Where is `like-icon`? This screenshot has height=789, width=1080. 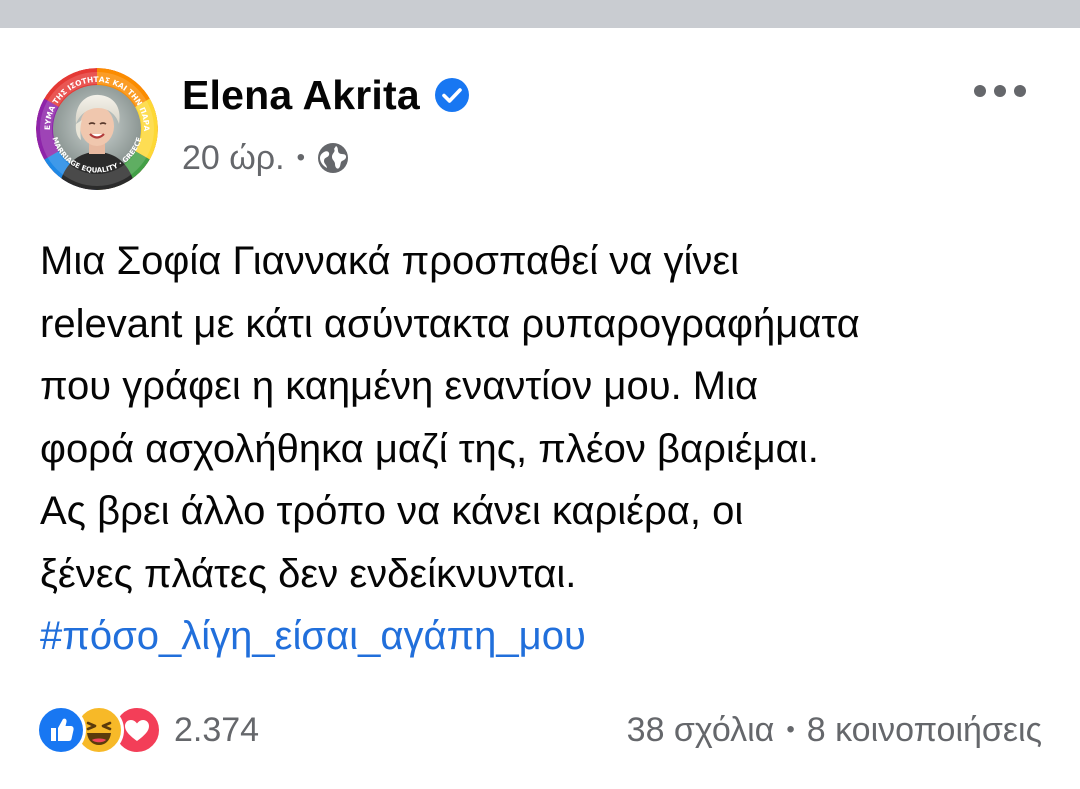 like-icon is located at coordinates (61, 730).